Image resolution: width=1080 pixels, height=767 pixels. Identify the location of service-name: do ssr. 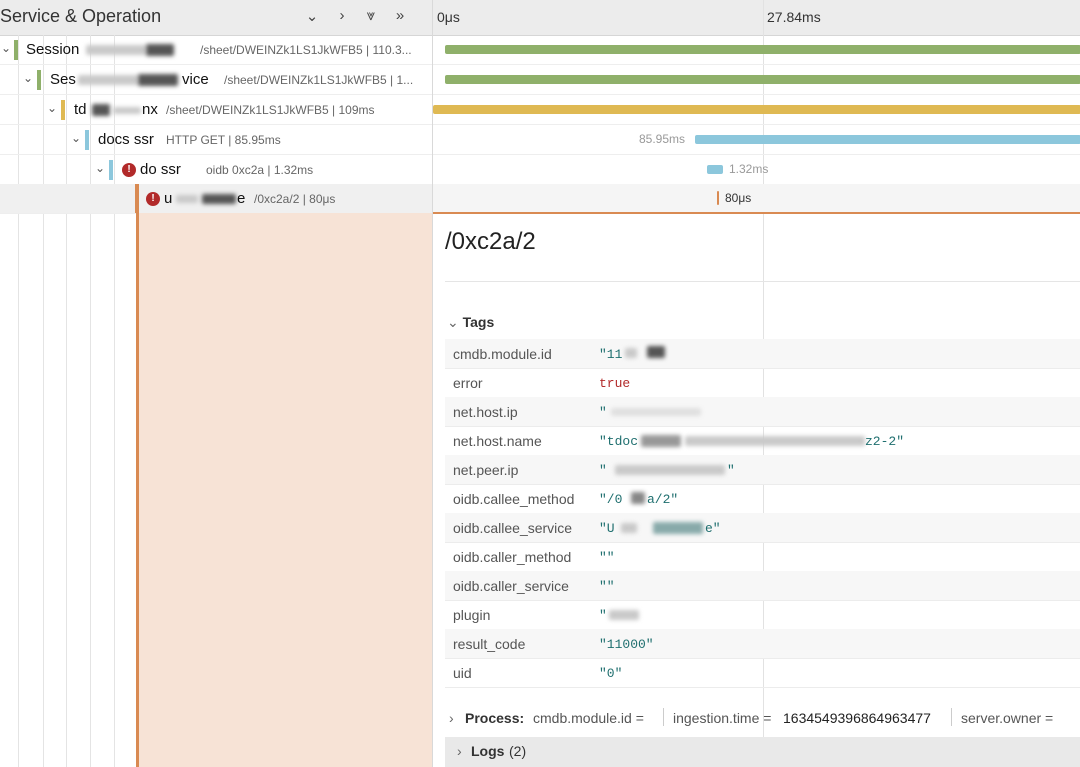
(160, 169).